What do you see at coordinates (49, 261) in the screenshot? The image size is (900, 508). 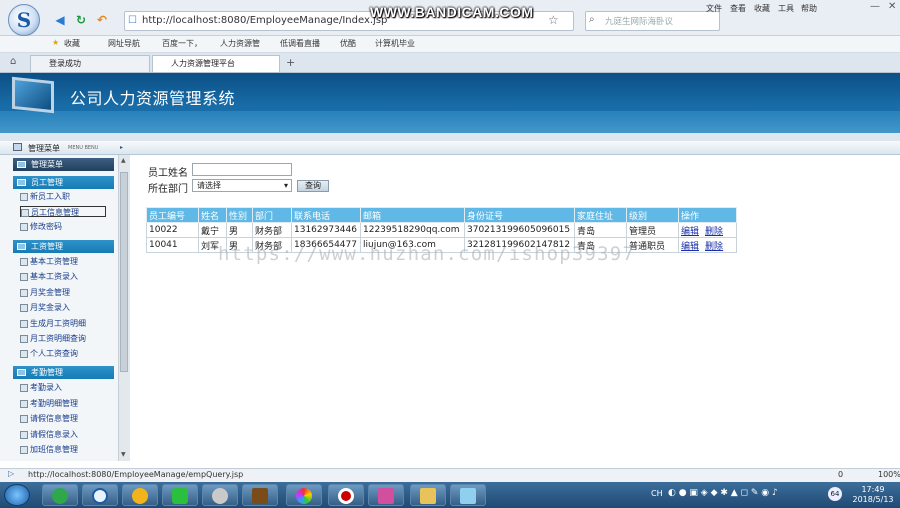 I see `sidebar-item-salary-1: 基本工资管理` at bounding box center [49, 261].